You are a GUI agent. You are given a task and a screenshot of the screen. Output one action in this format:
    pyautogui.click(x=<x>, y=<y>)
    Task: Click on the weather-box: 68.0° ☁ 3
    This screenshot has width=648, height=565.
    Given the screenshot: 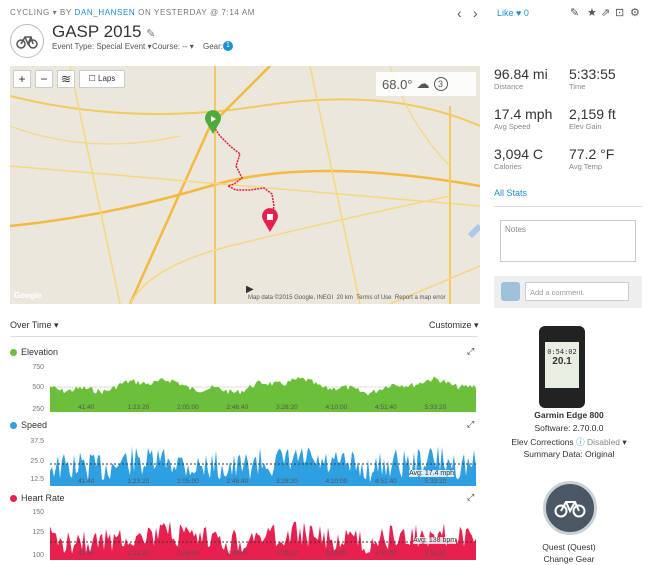 What is the action you would take?
    pyautogui.click(x=426, y=84)
    